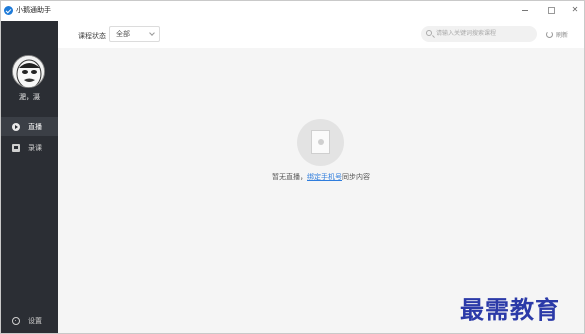 This screenshot has height=334, width=585. Describe the element at coordinates (33, 10) in the screenshot. I see `window-title: 小鹅通助手` at that location.